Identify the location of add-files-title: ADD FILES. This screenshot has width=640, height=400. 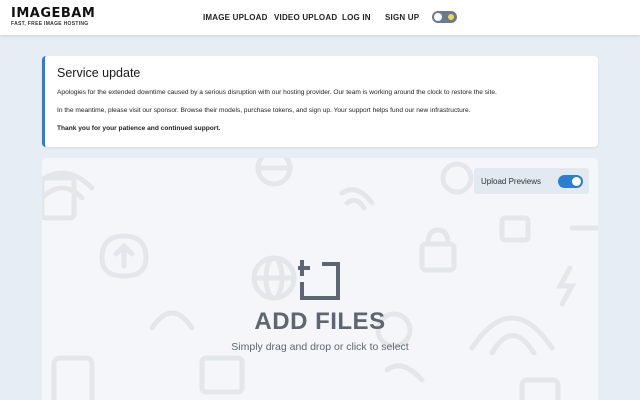
(320, 321).